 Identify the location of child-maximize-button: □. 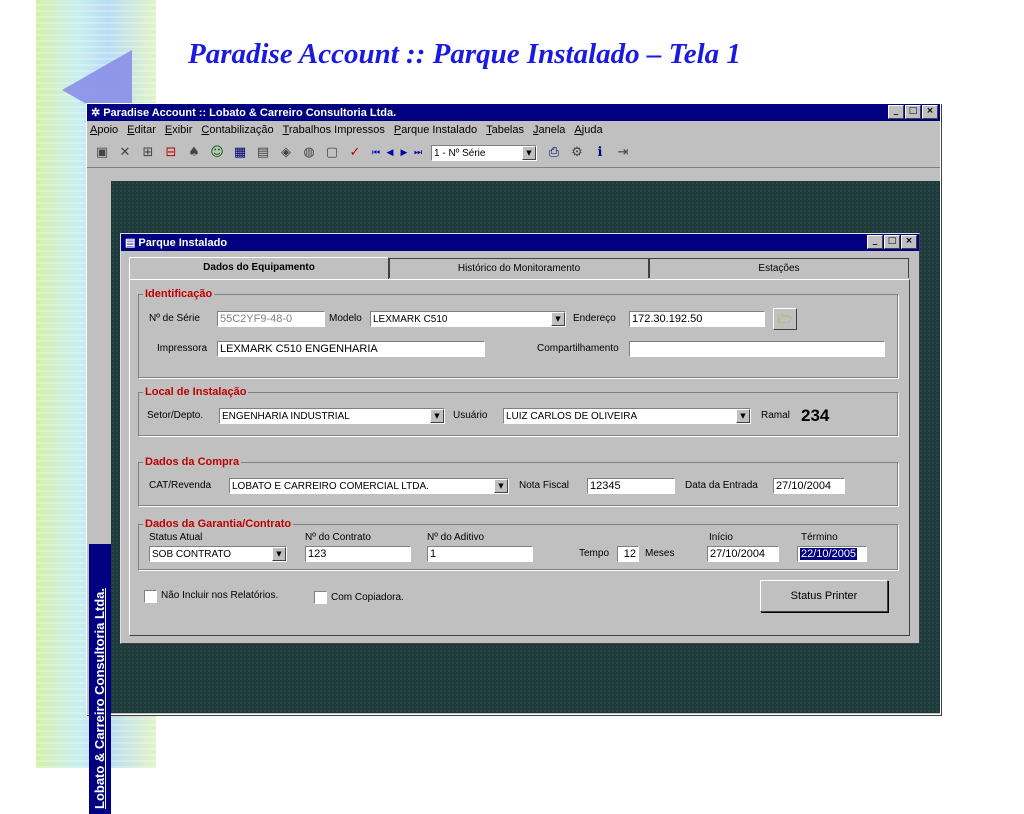
(892, 242).